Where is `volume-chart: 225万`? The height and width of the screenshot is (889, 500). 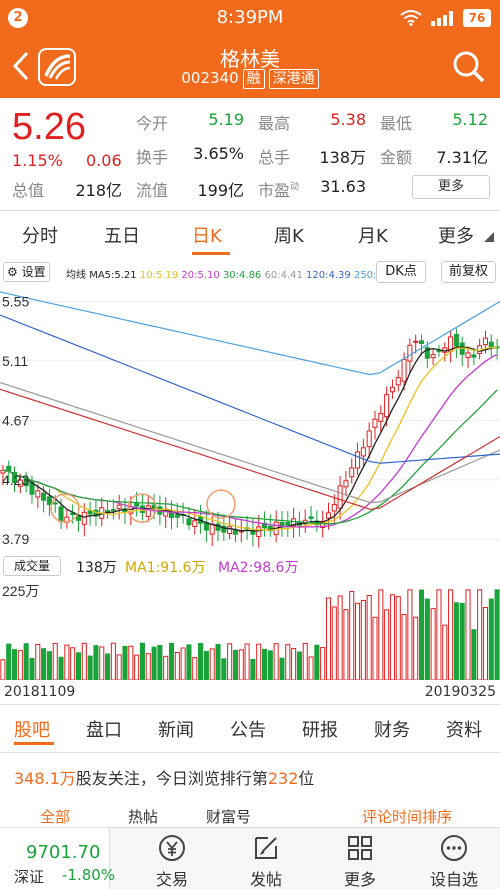 volume-chart: 225万 is located at coordinates (250, 630).